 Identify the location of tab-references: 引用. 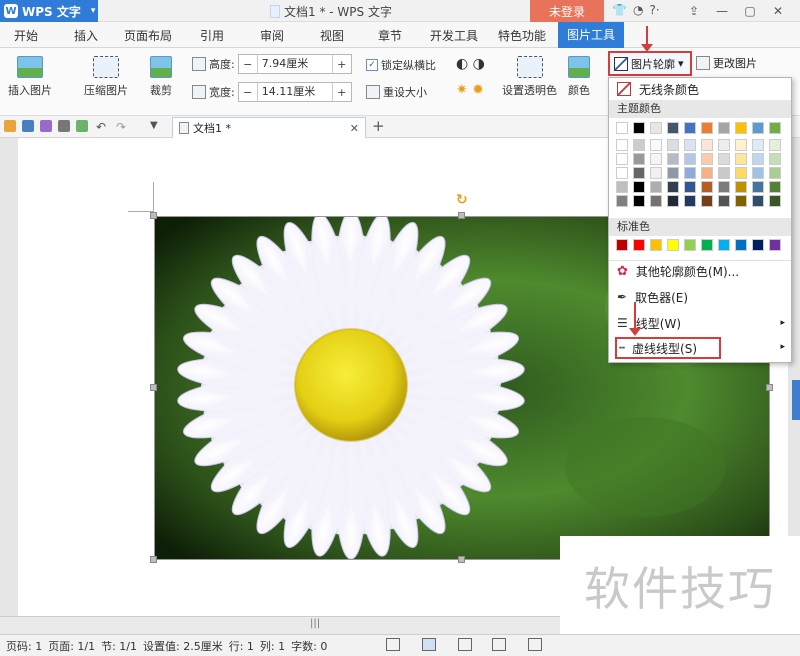
(212, 35).